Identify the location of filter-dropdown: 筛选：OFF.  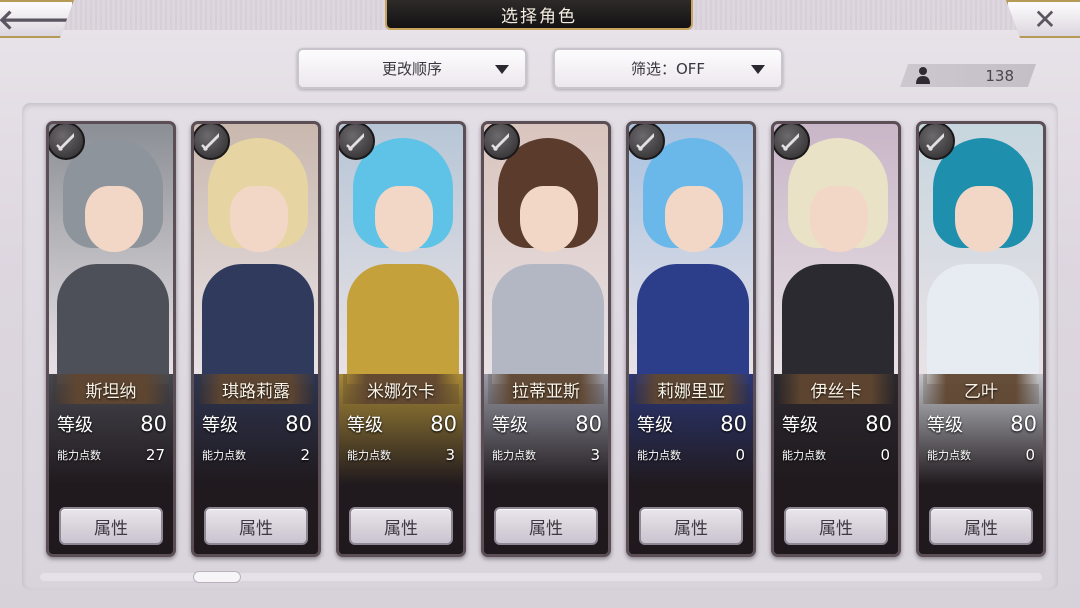
(668, 68).